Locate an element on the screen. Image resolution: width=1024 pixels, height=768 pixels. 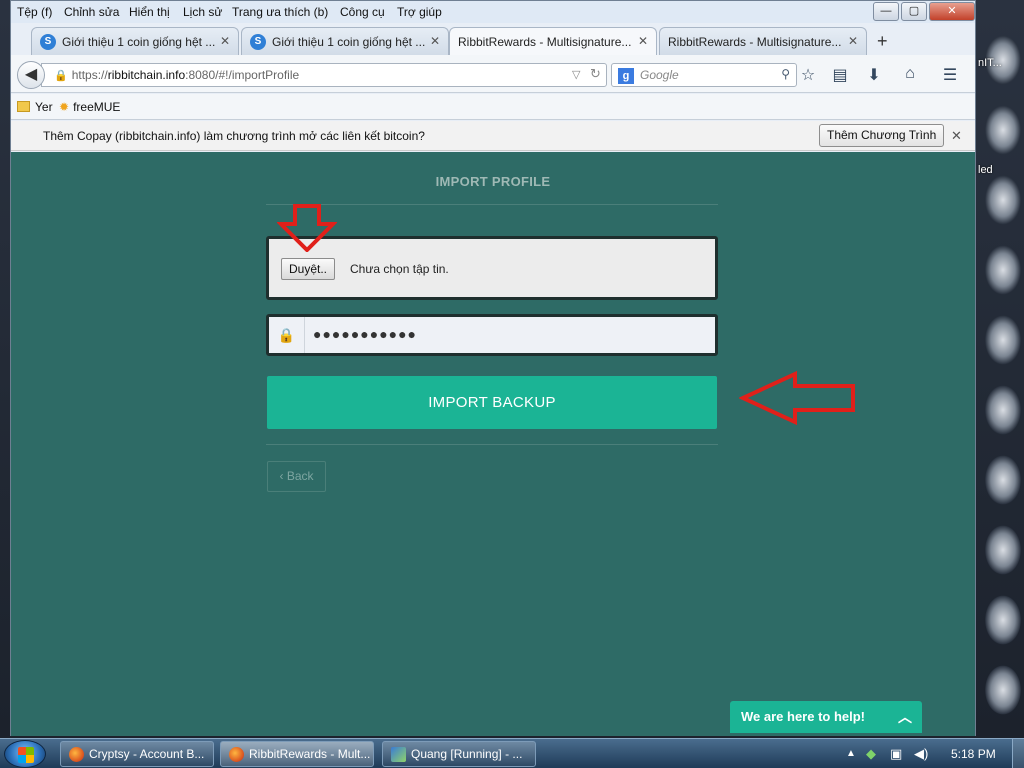
network-icon: ▣ is located at coordinates (896, 754).